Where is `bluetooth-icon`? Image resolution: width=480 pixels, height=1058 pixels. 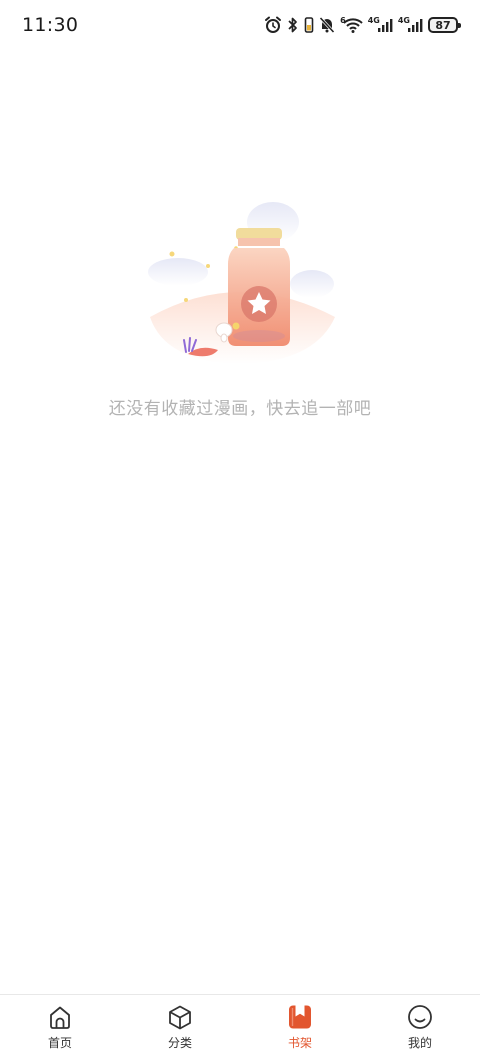
bluetooth-icon is located at coordinates (293, 25).